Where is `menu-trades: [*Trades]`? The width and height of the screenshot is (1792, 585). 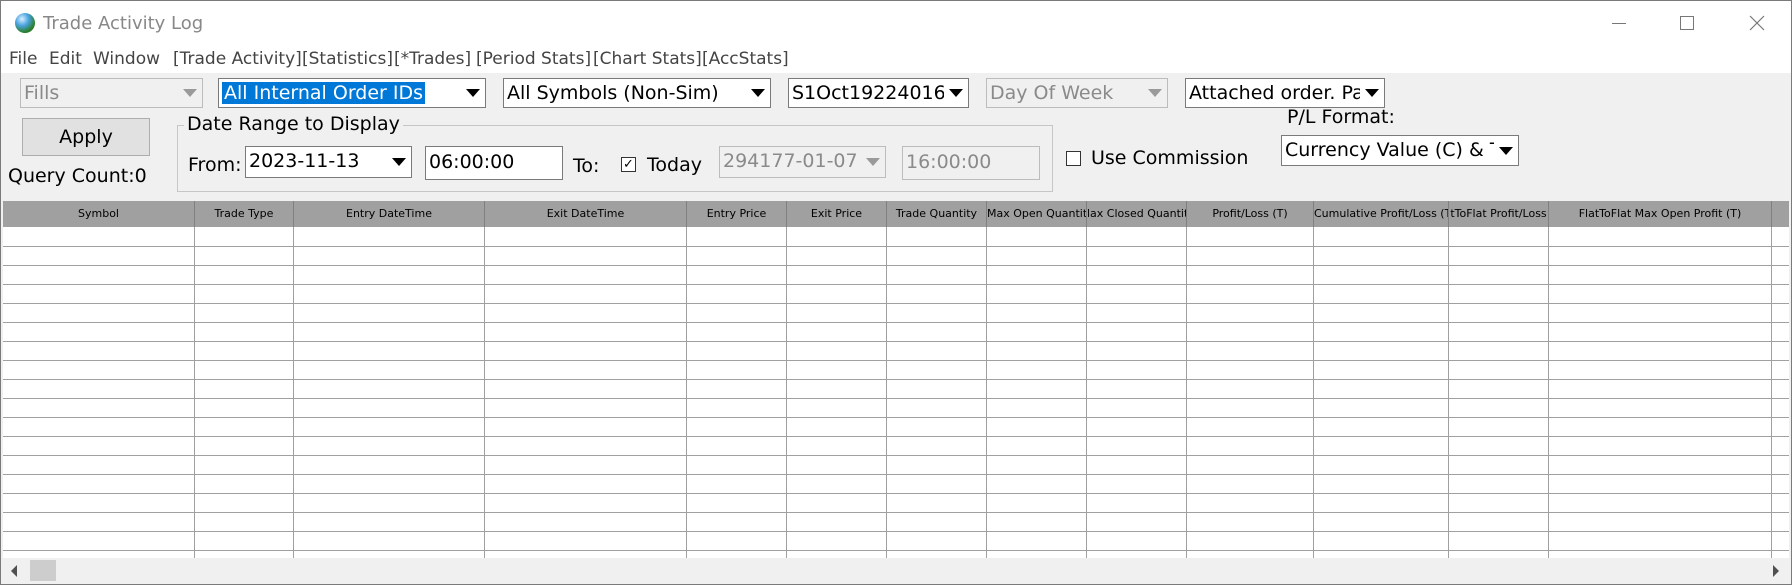 menu-trades: [*Trades] is located at coordinates (432, 59).